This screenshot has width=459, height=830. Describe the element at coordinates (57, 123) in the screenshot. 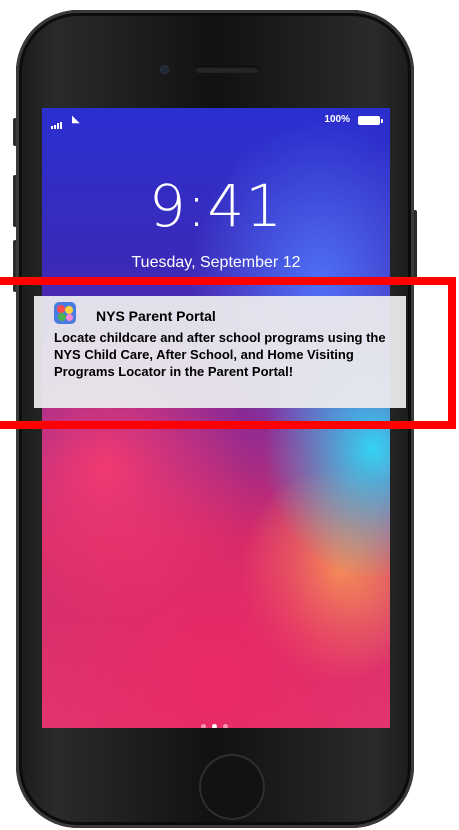

I see `signal-icon` at that location.